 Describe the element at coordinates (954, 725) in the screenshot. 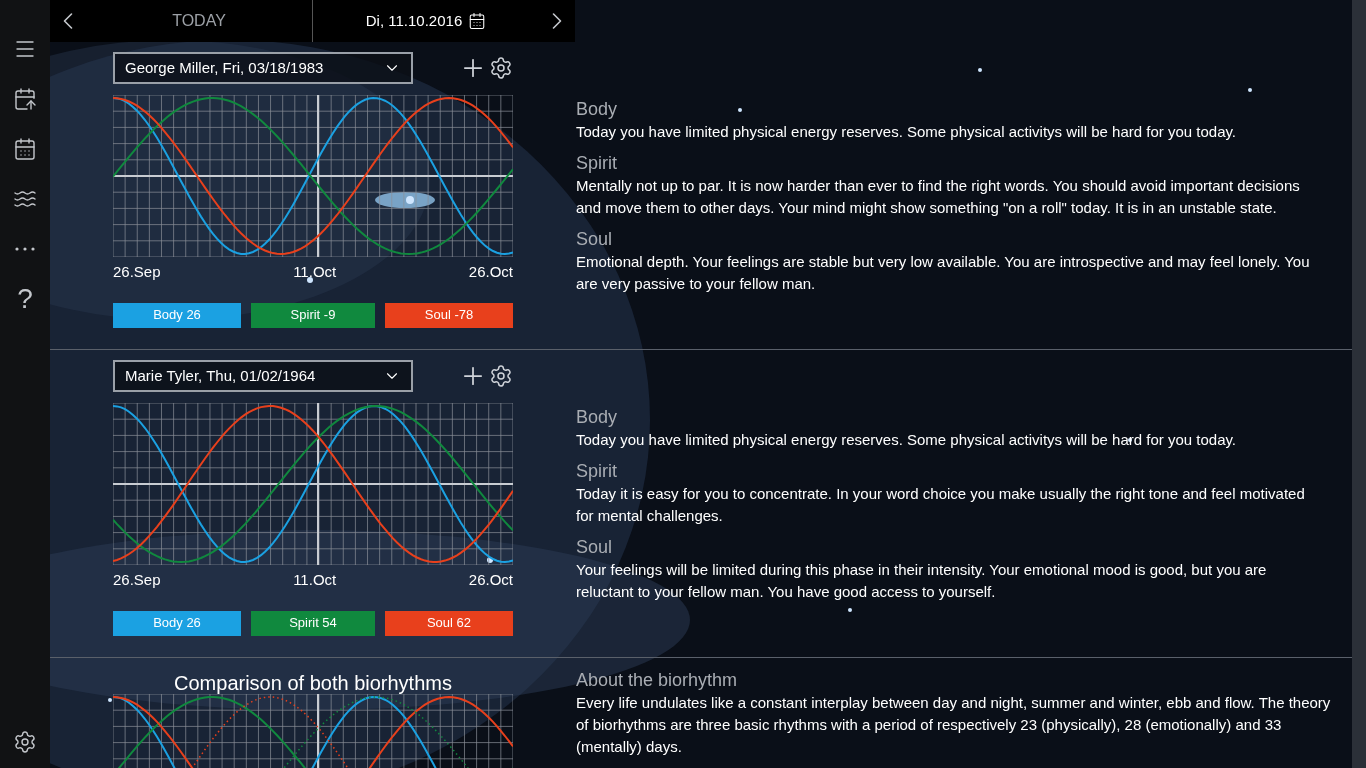

I see `about-text: Every life undulates like a constant interplay between day and night, summer and winter, ebb and flow. The theory of biorhythms are three basic rhythms with a period of respectively 23 (physically), 28 (emotionally) and 33 (mentally) days.` at that location.